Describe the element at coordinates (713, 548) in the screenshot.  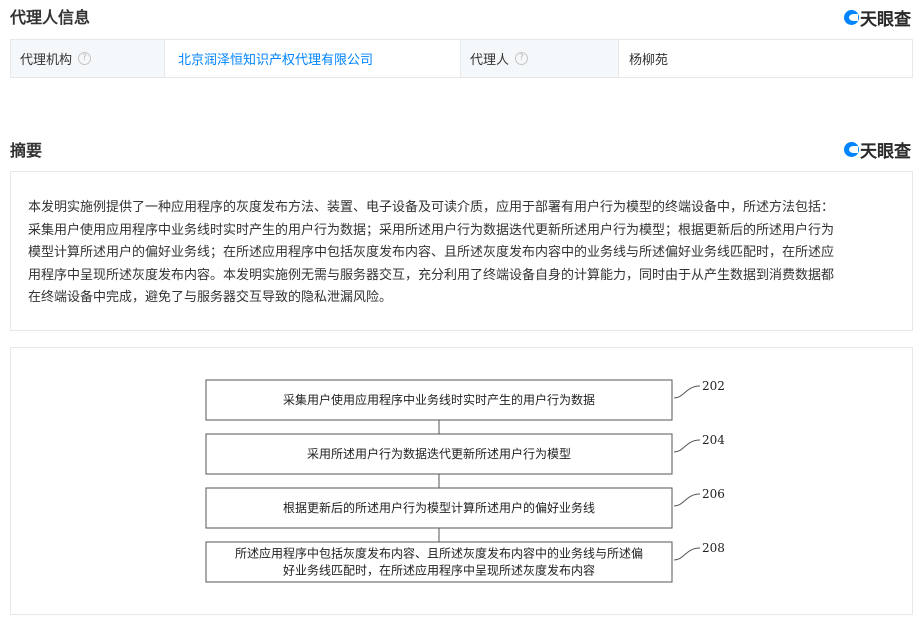
I see `flow-step-number: 208` at that location.